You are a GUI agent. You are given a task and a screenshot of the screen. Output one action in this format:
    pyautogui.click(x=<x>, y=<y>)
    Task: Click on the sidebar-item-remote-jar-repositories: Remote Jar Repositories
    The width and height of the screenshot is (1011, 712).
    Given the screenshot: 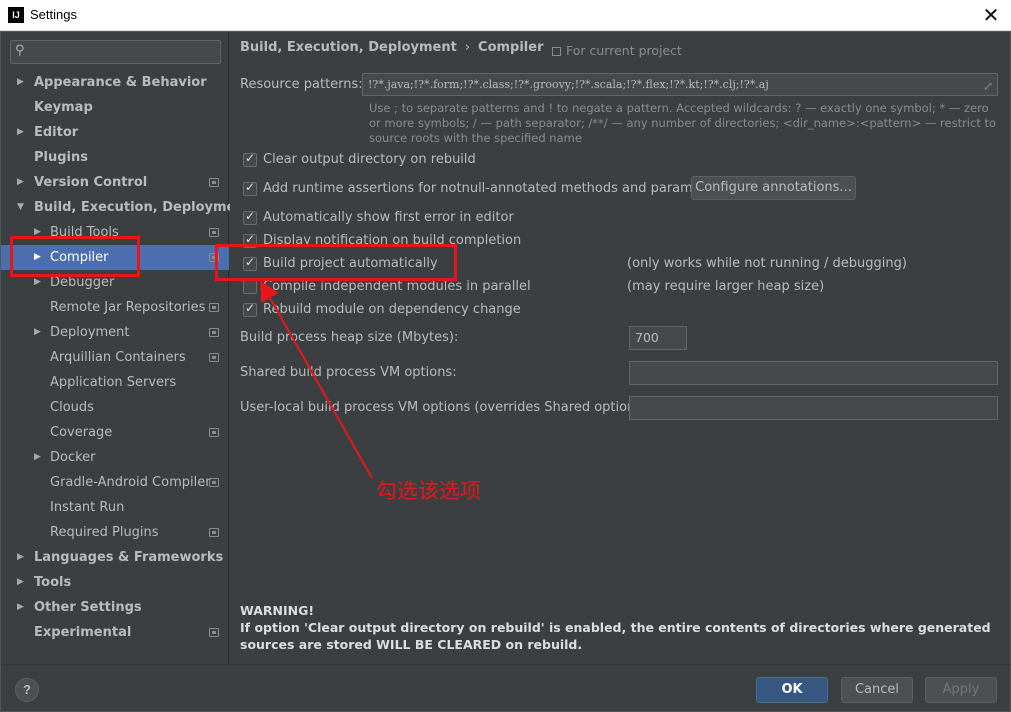 What is the action you would take?
    pyautogui.click(x=115, y=307)
    